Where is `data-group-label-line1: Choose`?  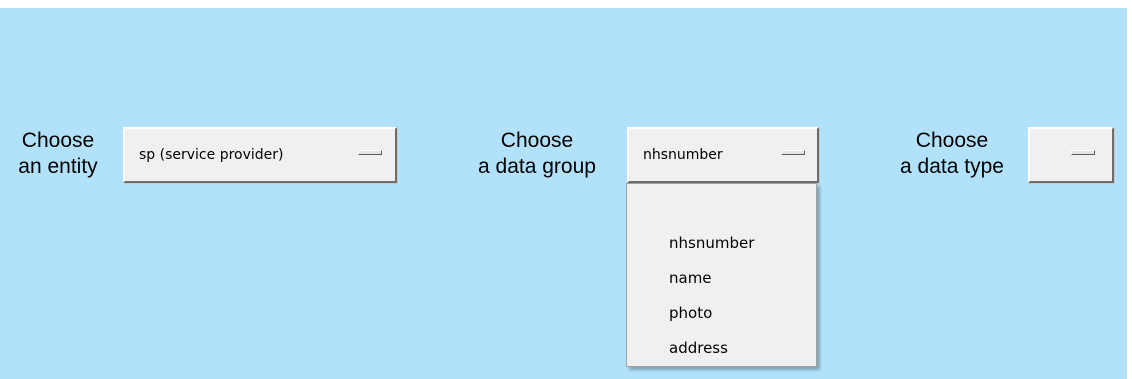 data-group-label-line1: Choose is located at coordinates (537, 140).